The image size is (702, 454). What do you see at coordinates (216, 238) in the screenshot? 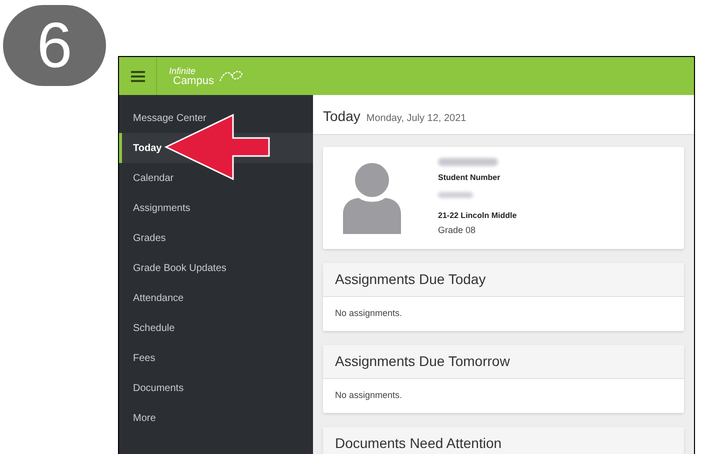
I see `sidebar-item: Grades` at bounding box center [216, 238].